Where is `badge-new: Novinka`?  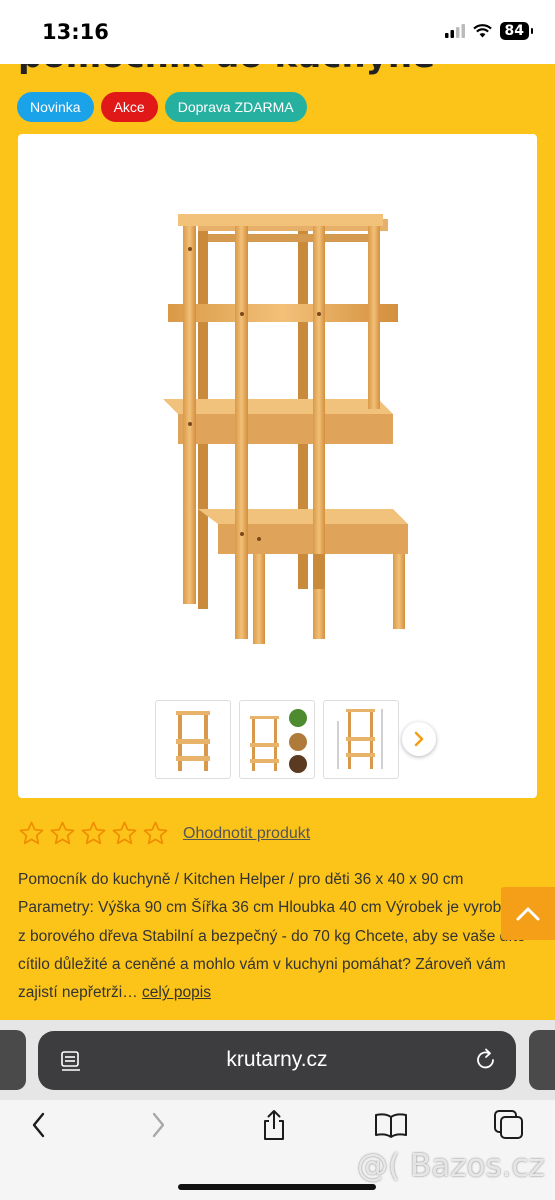
badge-new: Novinka is located at coordinates (55, 107).